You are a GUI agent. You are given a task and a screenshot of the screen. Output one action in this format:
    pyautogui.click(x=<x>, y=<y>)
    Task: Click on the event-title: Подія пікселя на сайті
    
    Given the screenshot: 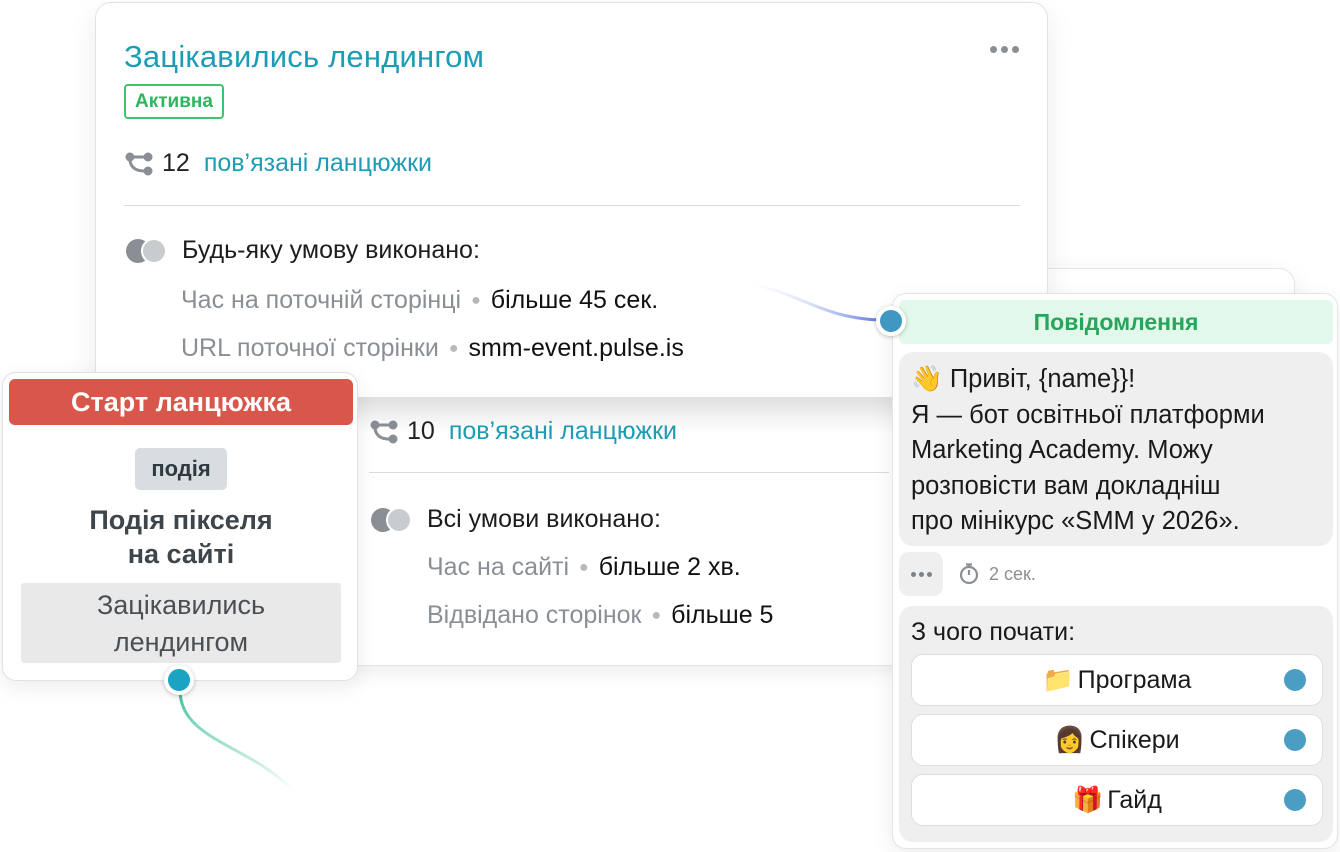 What is the action you would take?
    pyautogui.click(x=181, y=537)
    